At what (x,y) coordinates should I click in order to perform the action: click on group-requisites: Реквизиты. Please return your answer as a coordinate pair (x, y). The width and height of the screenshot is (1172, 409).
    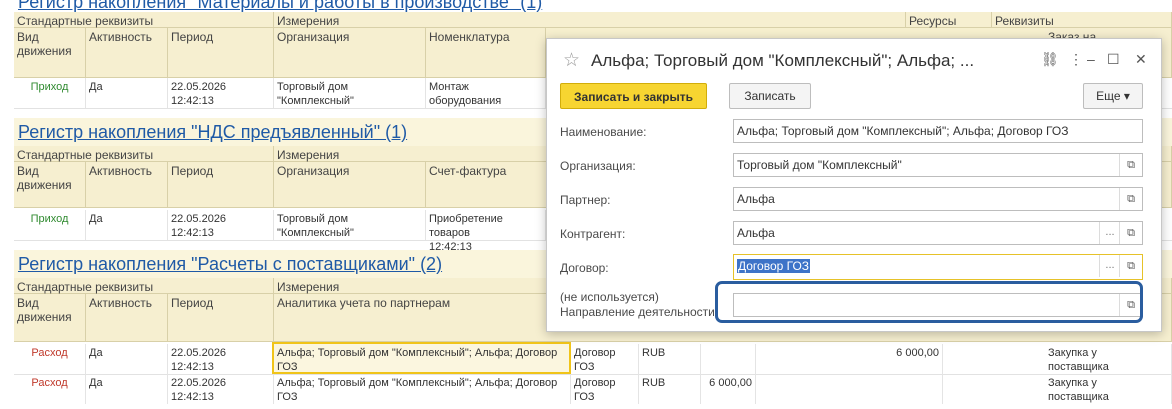
    Looking at the image, I should click on (1082, 20).